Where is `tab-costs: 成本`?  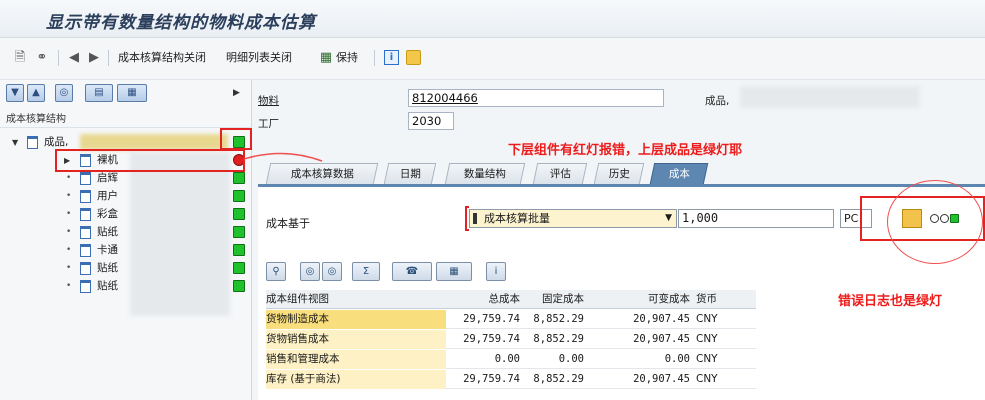
tab-costs: 成本 is located at coordinates (679, 173).